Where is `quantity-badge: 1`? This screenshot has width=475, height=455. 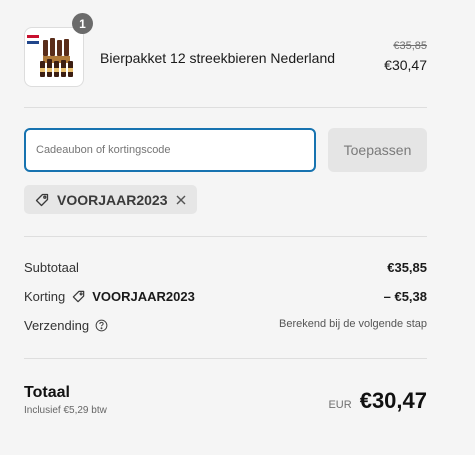 quantity-badge: 1 is located at coordinates (82, 23).